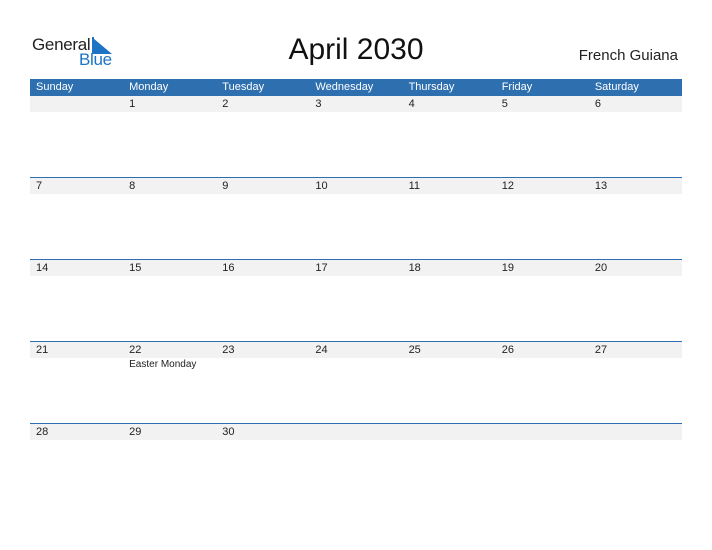  What do you see at coordinates (356, 268) in the screenshot?
I see `date-number-row: 14 15 16 17 18 19 20` at bounding box center [356, 268].